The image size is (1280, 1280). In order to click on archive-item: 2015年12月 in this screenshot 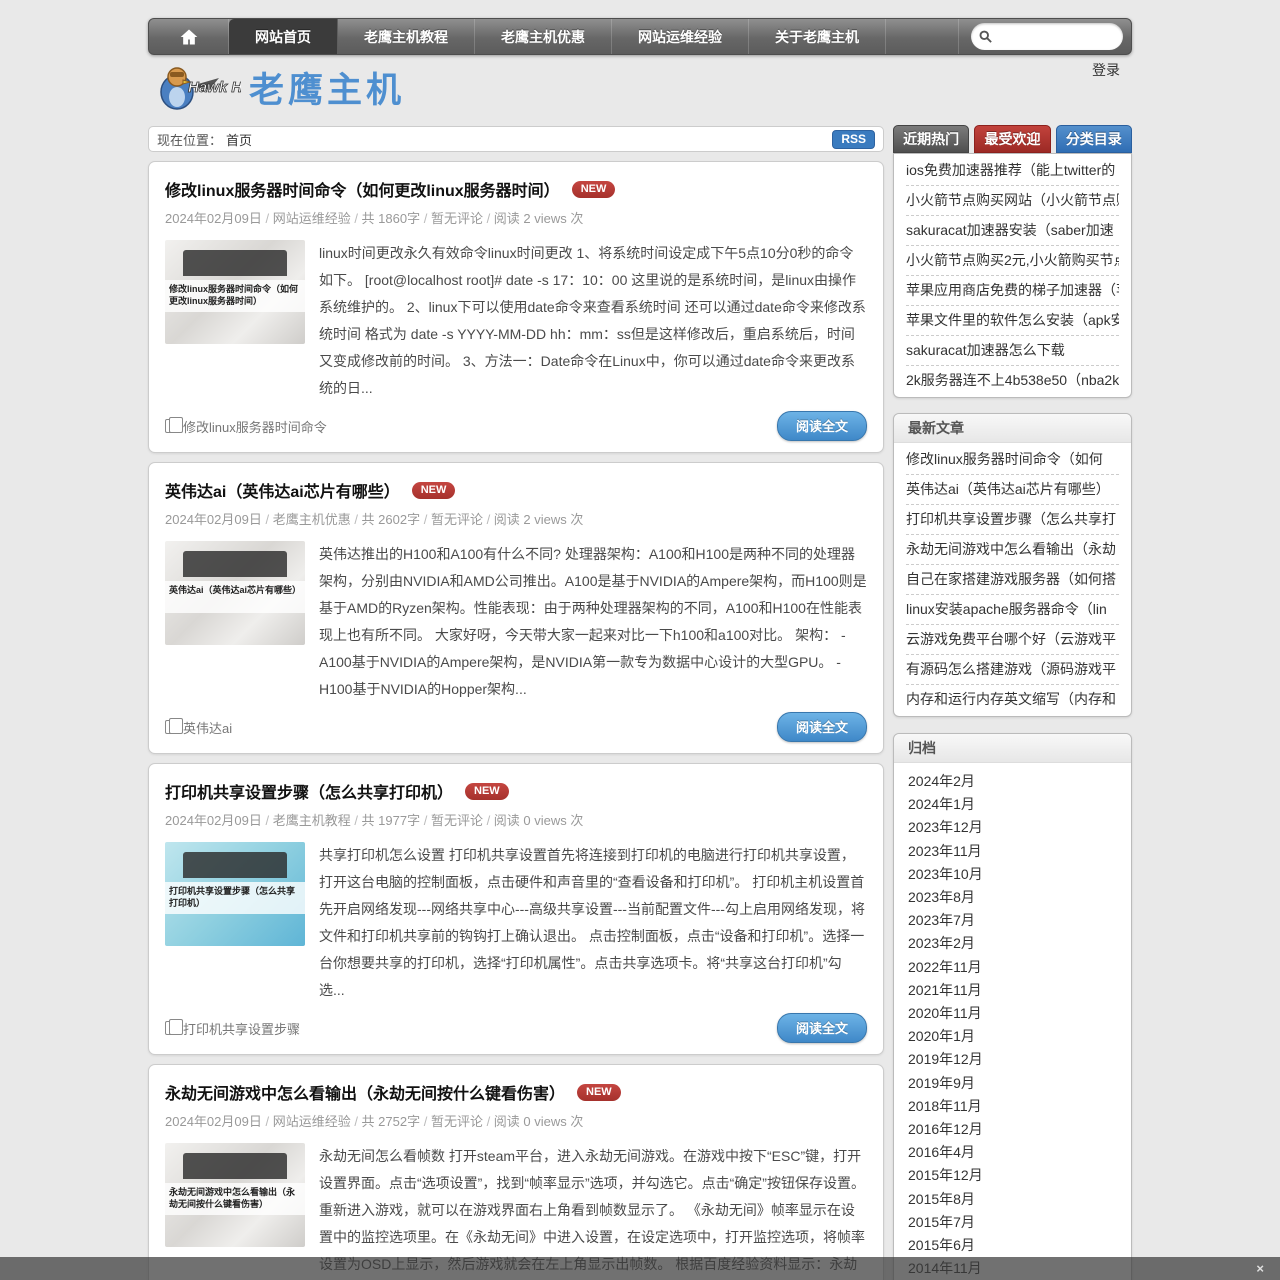, I will do `click(1012, 1175)`.